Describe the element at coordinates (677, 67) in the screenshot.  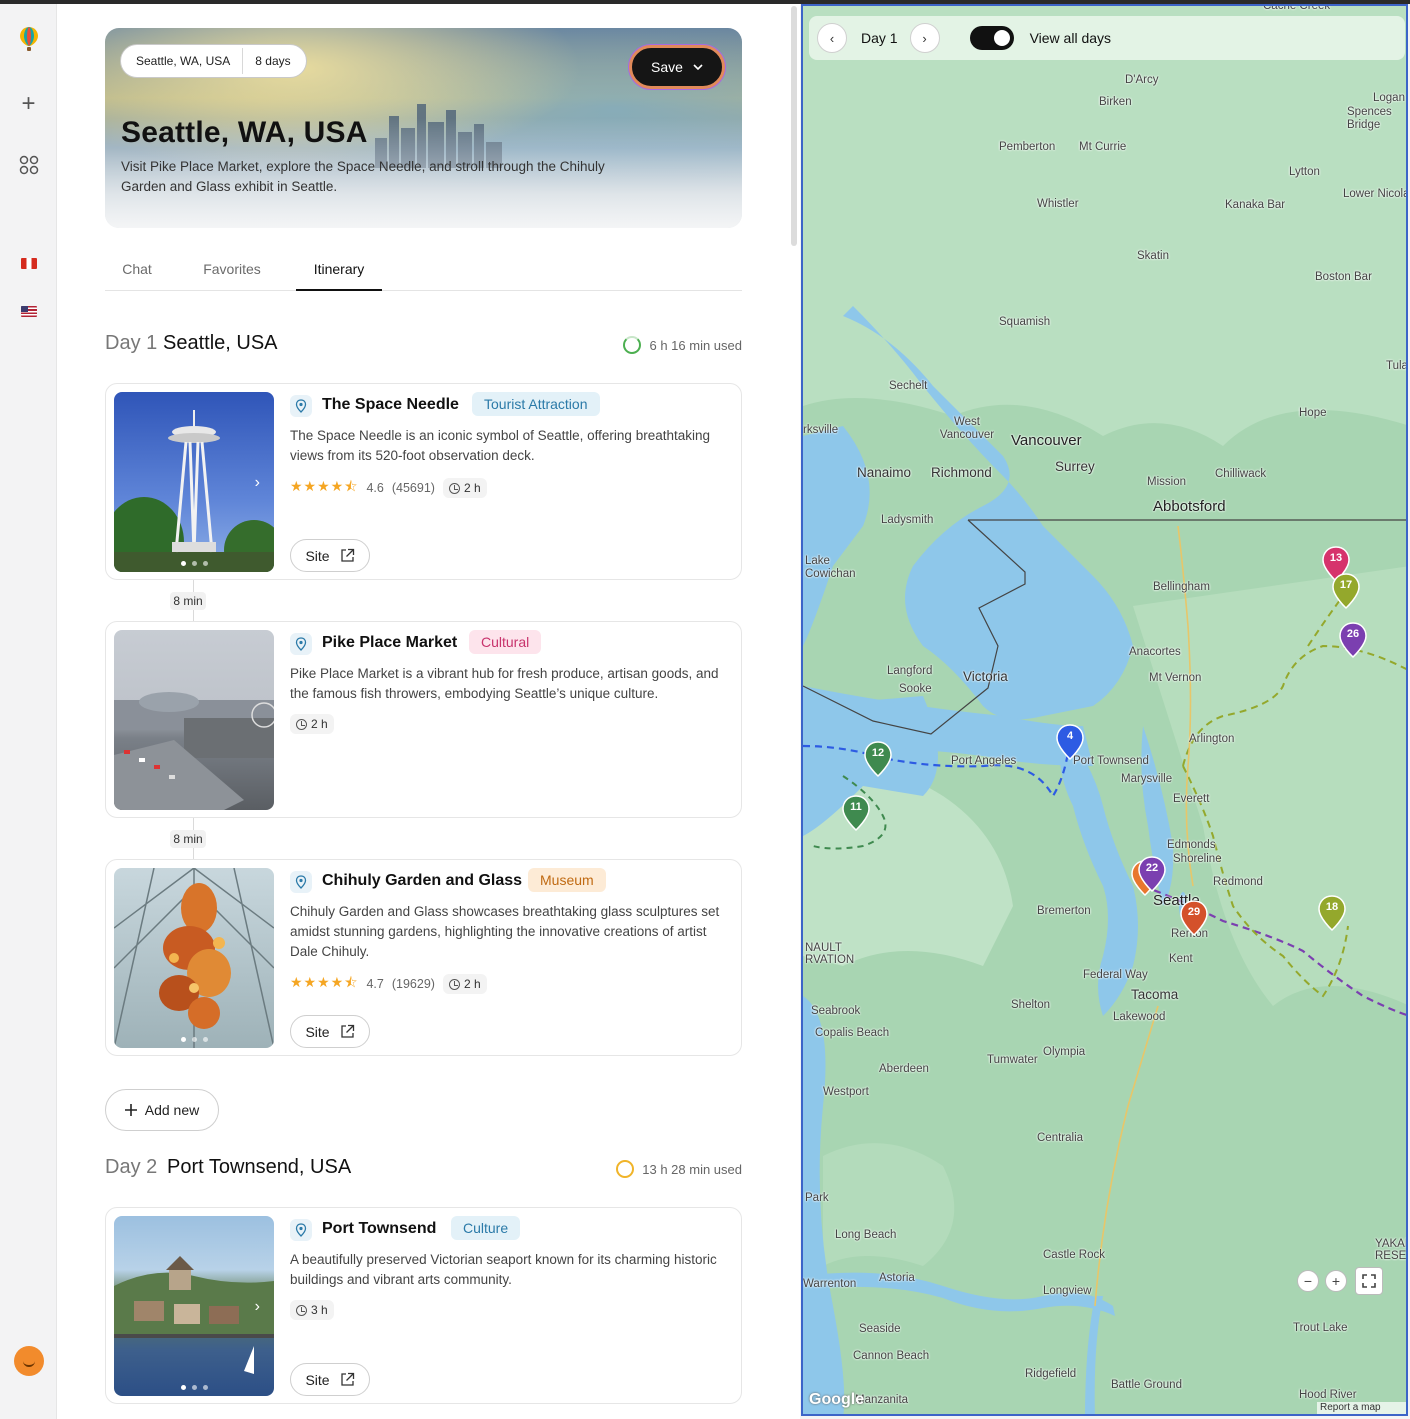
I see `save-button: Save` at that location.